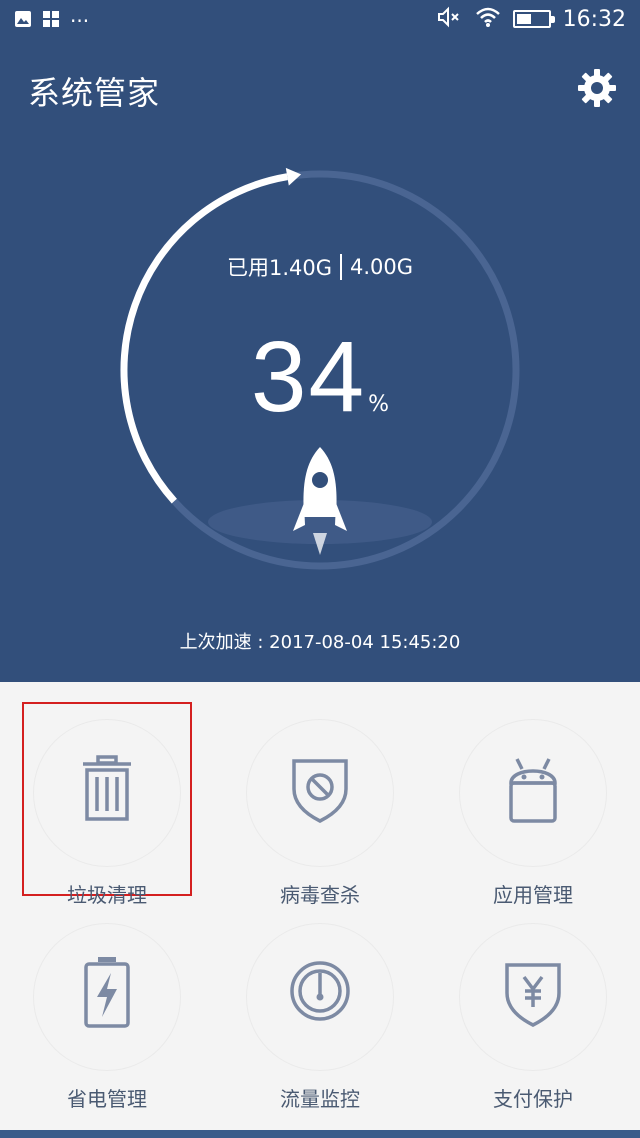 This screenshot has height=1138, width=640. I want to click on tool-label: 应用管理, so click(533, 895).